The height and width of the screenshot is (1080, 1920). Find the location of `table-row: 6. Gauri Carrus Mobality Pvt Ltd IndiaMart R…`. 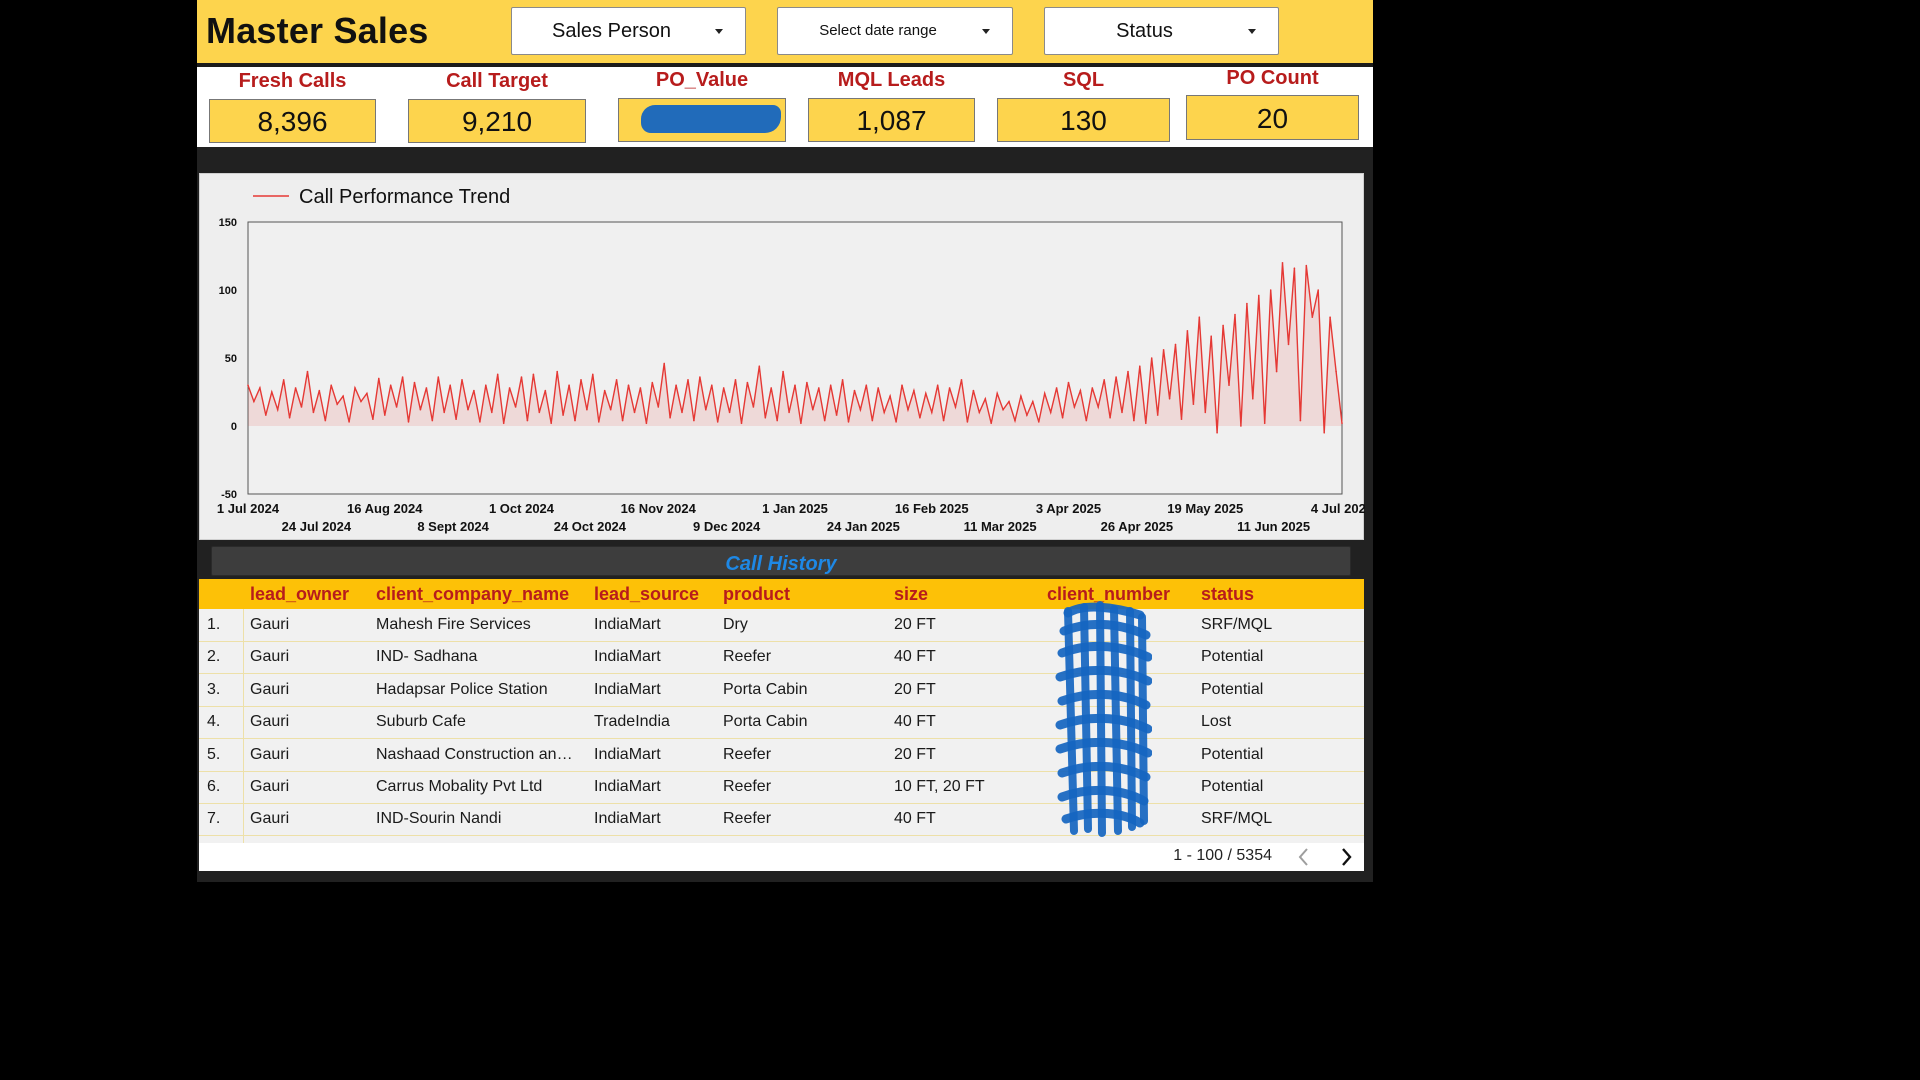

table-row: 6. Gauri Carrus Mobality Pvt Ltd IndiaMart R… is located at coordinates (781, 787).